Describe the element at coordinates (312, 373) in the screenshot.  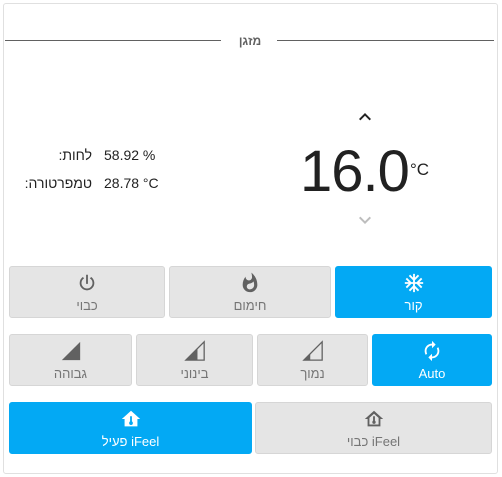
I see `fan-low-label: נמוך` at that location.